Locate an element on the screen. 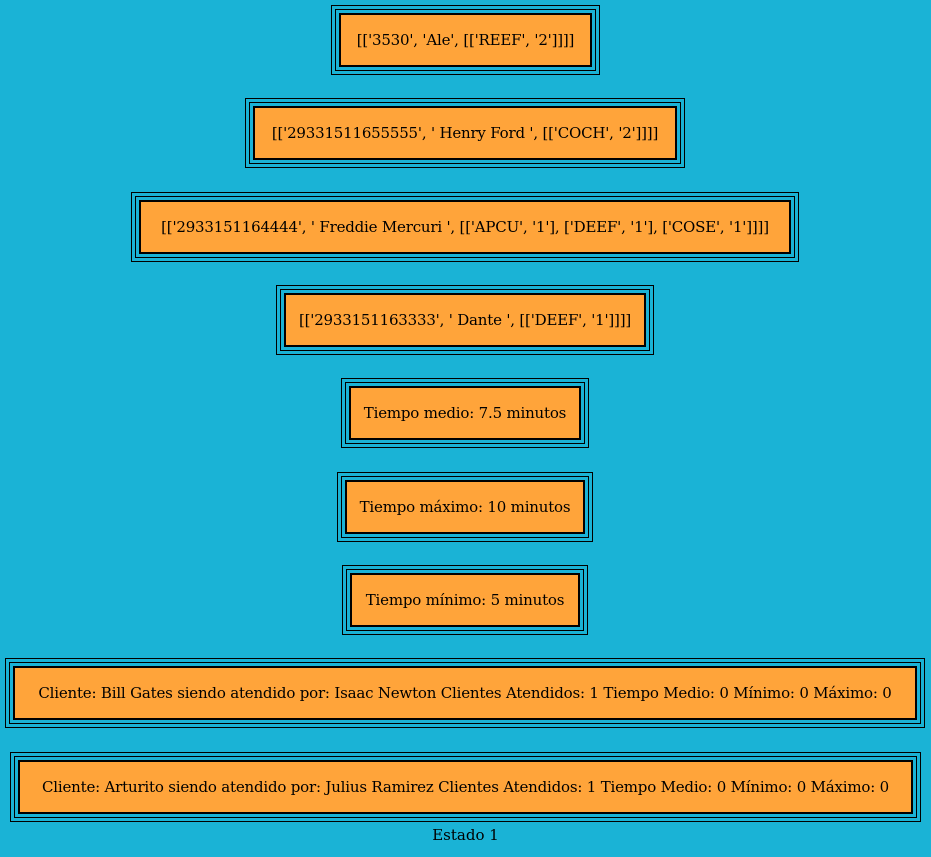 The width and height of the screenshot is (931, 857). graph-caption: Estado 1 is located at coordinates (465, 835).